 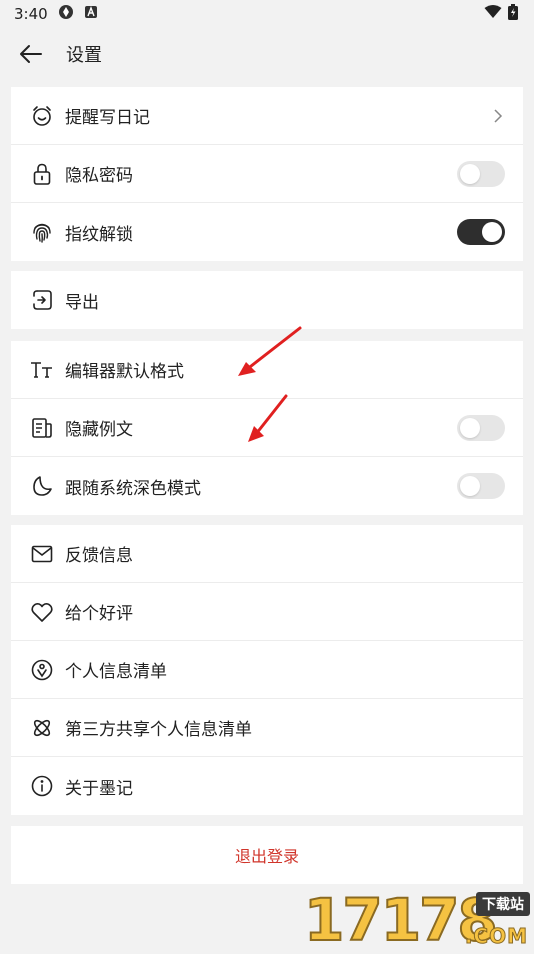 What do you see at coordinates (31, 54) in the screenshot?
I see `back-arrow-icon` at bounding box center [31, 54].